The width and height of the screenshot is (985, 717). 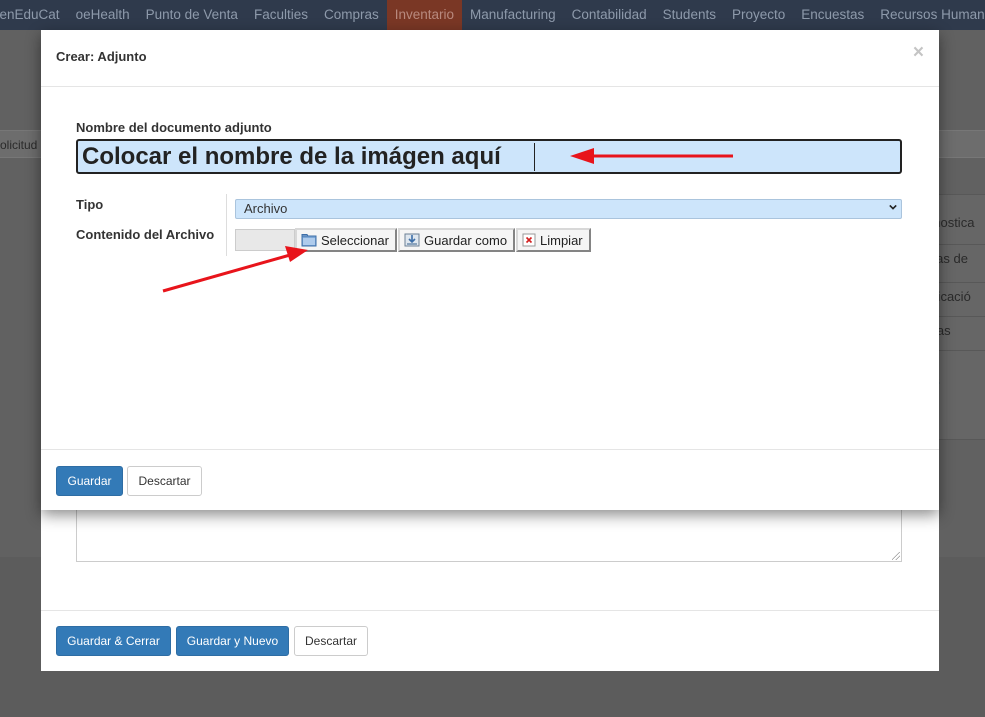 What do you see at coordinates (89, 481) in the screenshot?
I see `save-button: Guardar` at bounding box center [89, 481].